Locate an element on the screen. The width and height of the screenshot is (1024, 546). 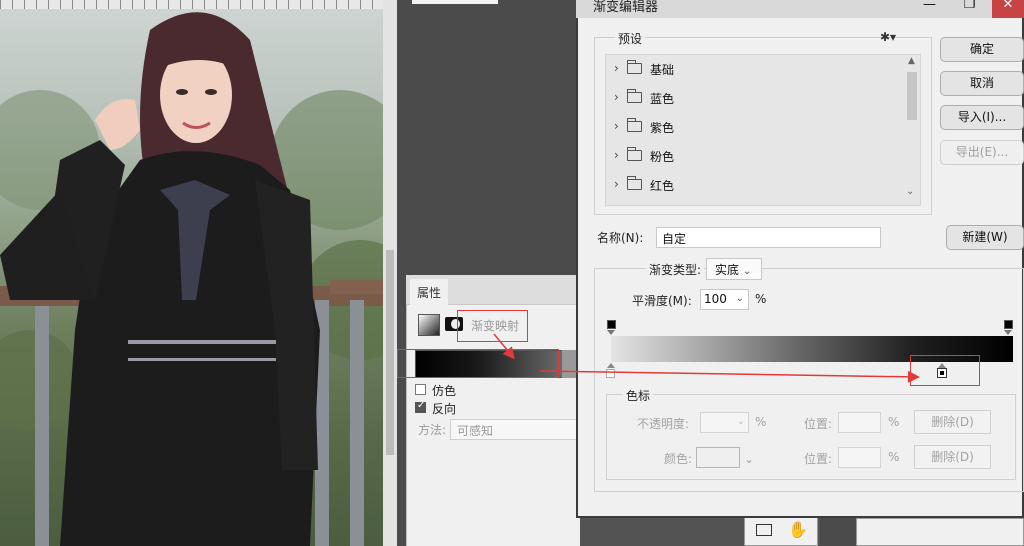
annotation-arrow-down is located at coordinates (504, 346).